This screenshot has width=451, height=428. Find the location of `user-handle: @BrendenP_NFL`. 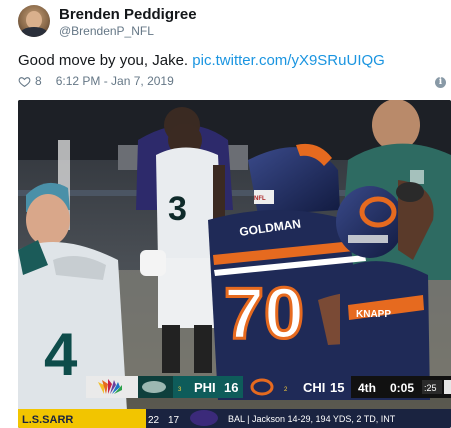

user-handle: @BrendenP_NFL is located at coordinates (106, 31).